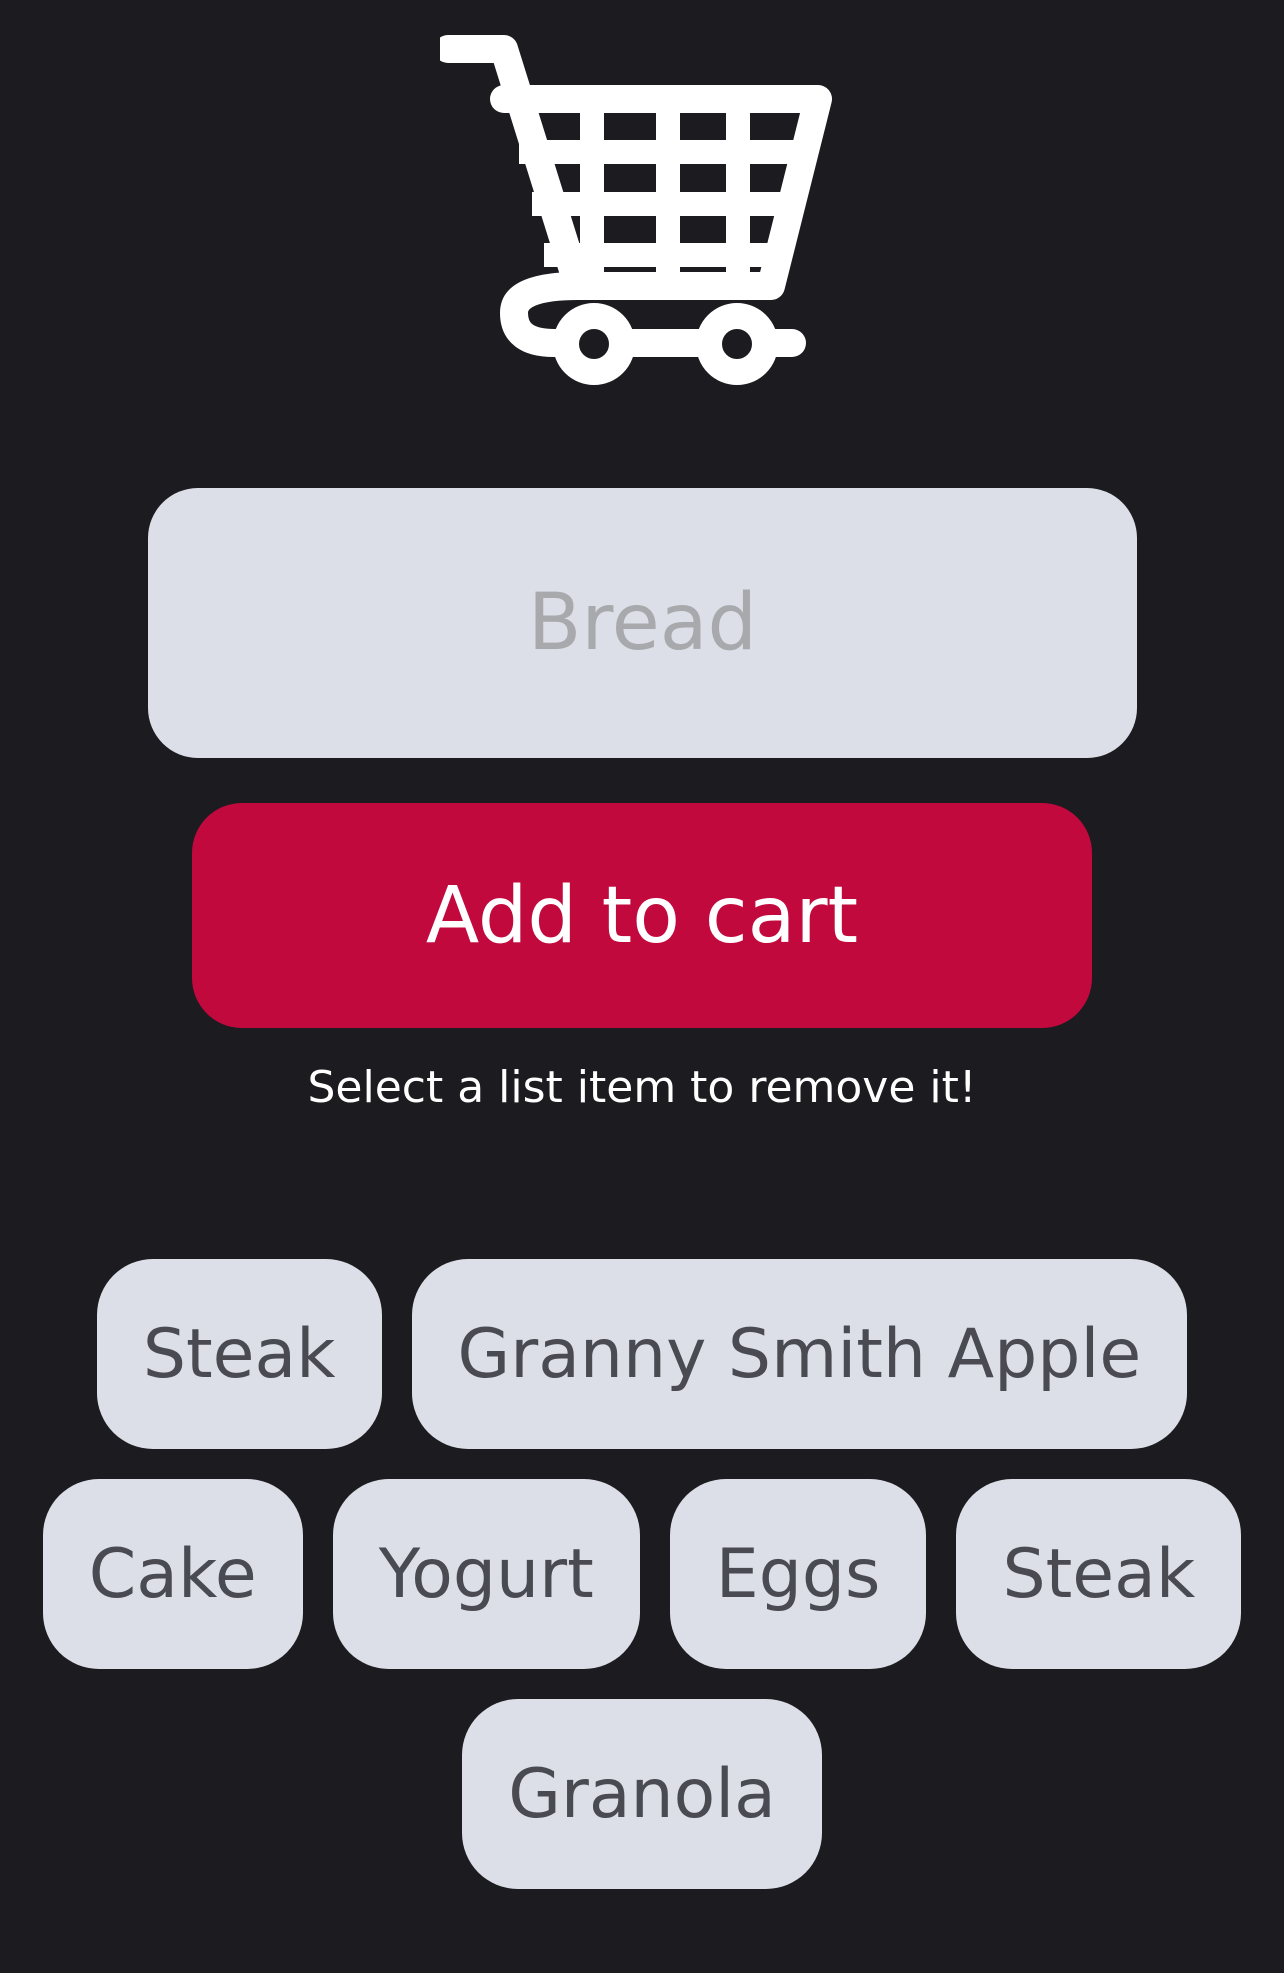  I want to click on add-to-cart-button: Add to cart, so click(642, 915).